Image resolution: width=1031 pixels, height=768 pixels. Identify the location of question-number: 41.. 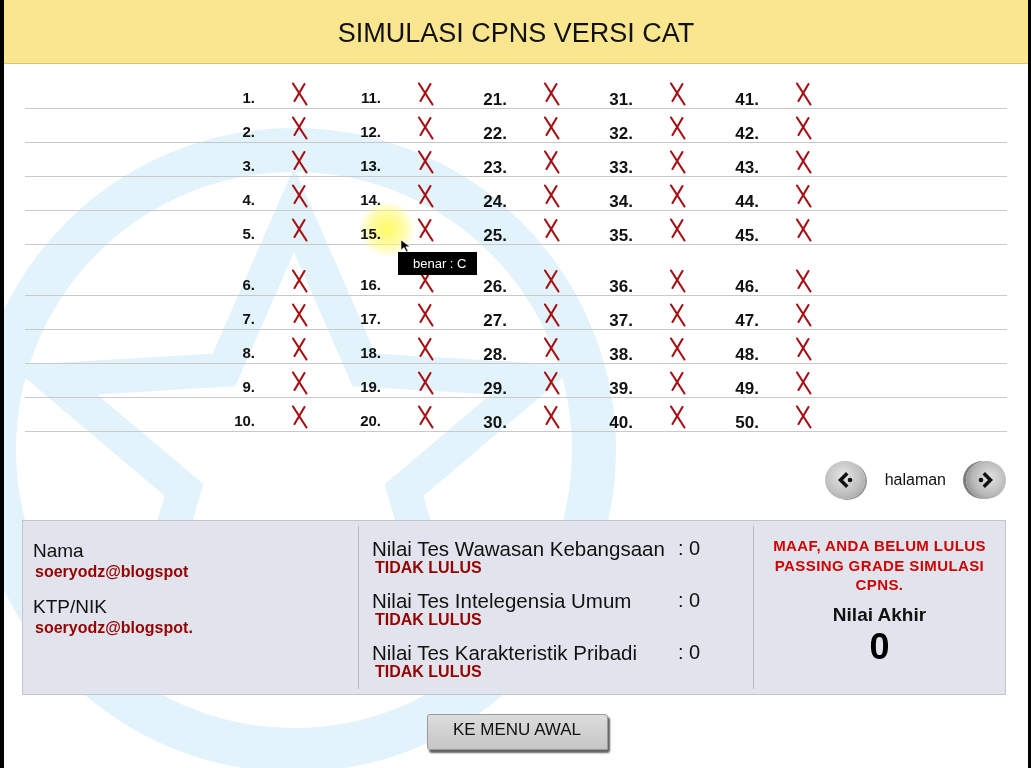
(746, 99).